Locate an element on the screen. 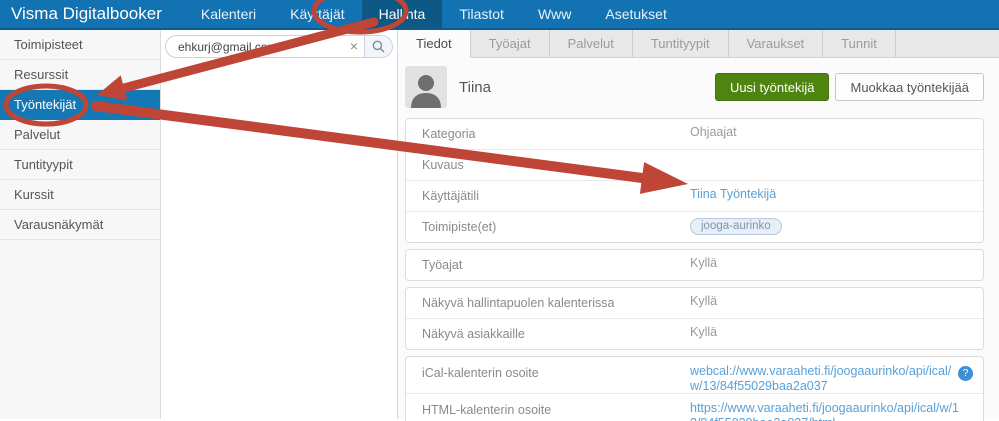 This screenshot has width=999, height=421. search-box: × is located at coordinates (279, 46).